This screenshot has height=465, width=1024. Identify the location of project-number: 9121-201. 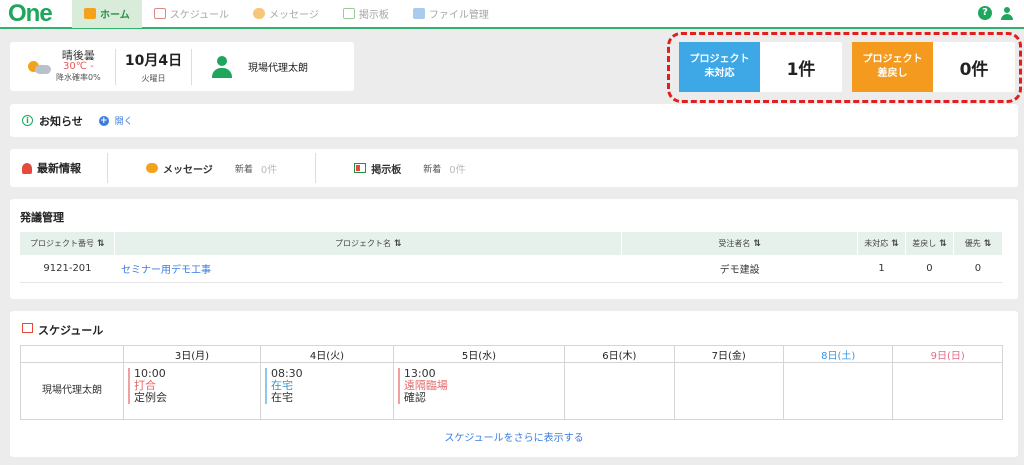
(67, 269).